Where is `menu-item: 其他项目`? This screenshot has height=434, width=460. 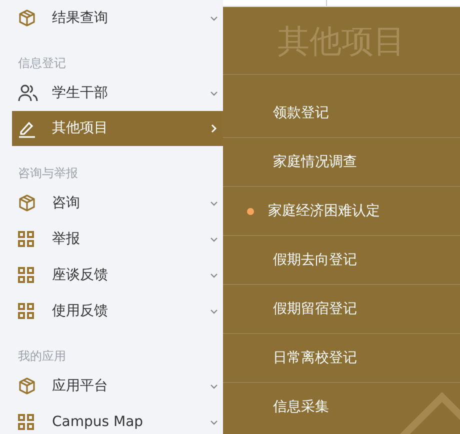
menu-item: 其他项目 is located at coordinates (117, 128).